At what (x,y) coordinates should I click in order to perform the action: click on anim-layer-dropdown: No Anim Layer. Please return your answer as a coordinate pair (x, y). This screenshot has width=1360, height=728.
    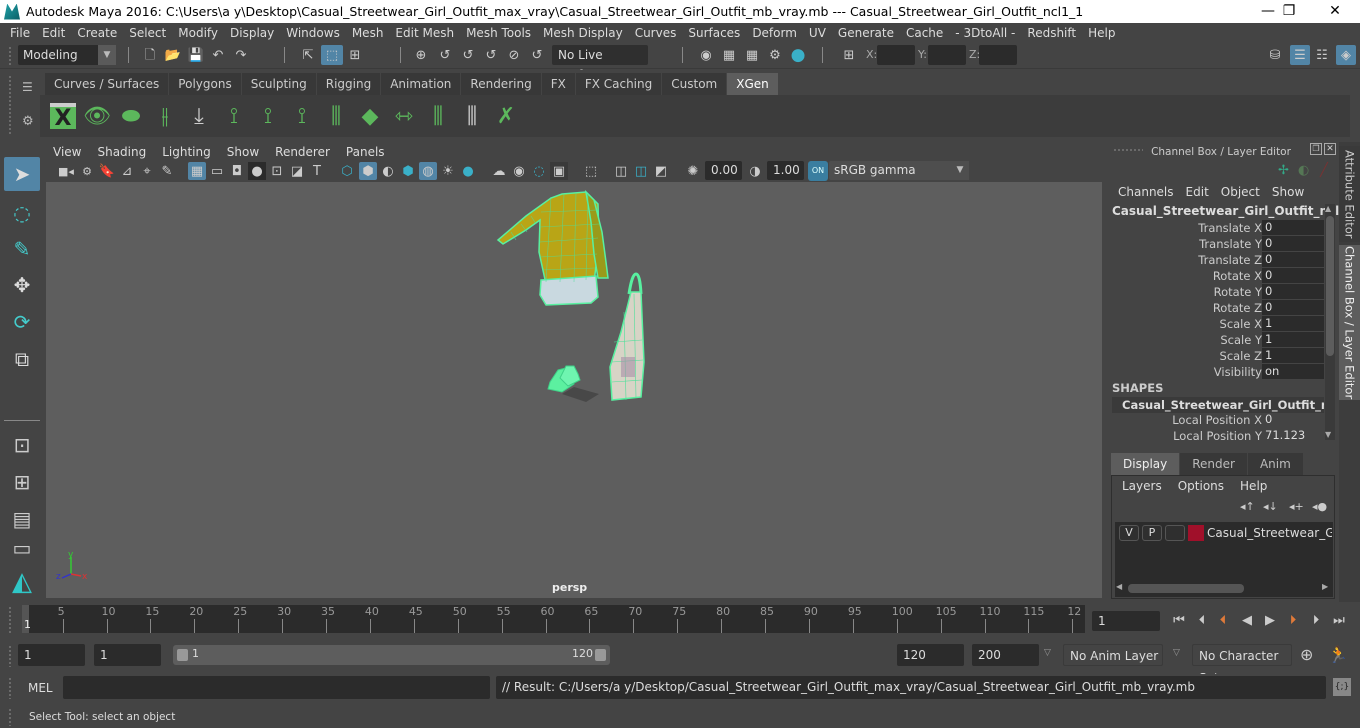
    Looking at the image, I should click on (1113, 655).